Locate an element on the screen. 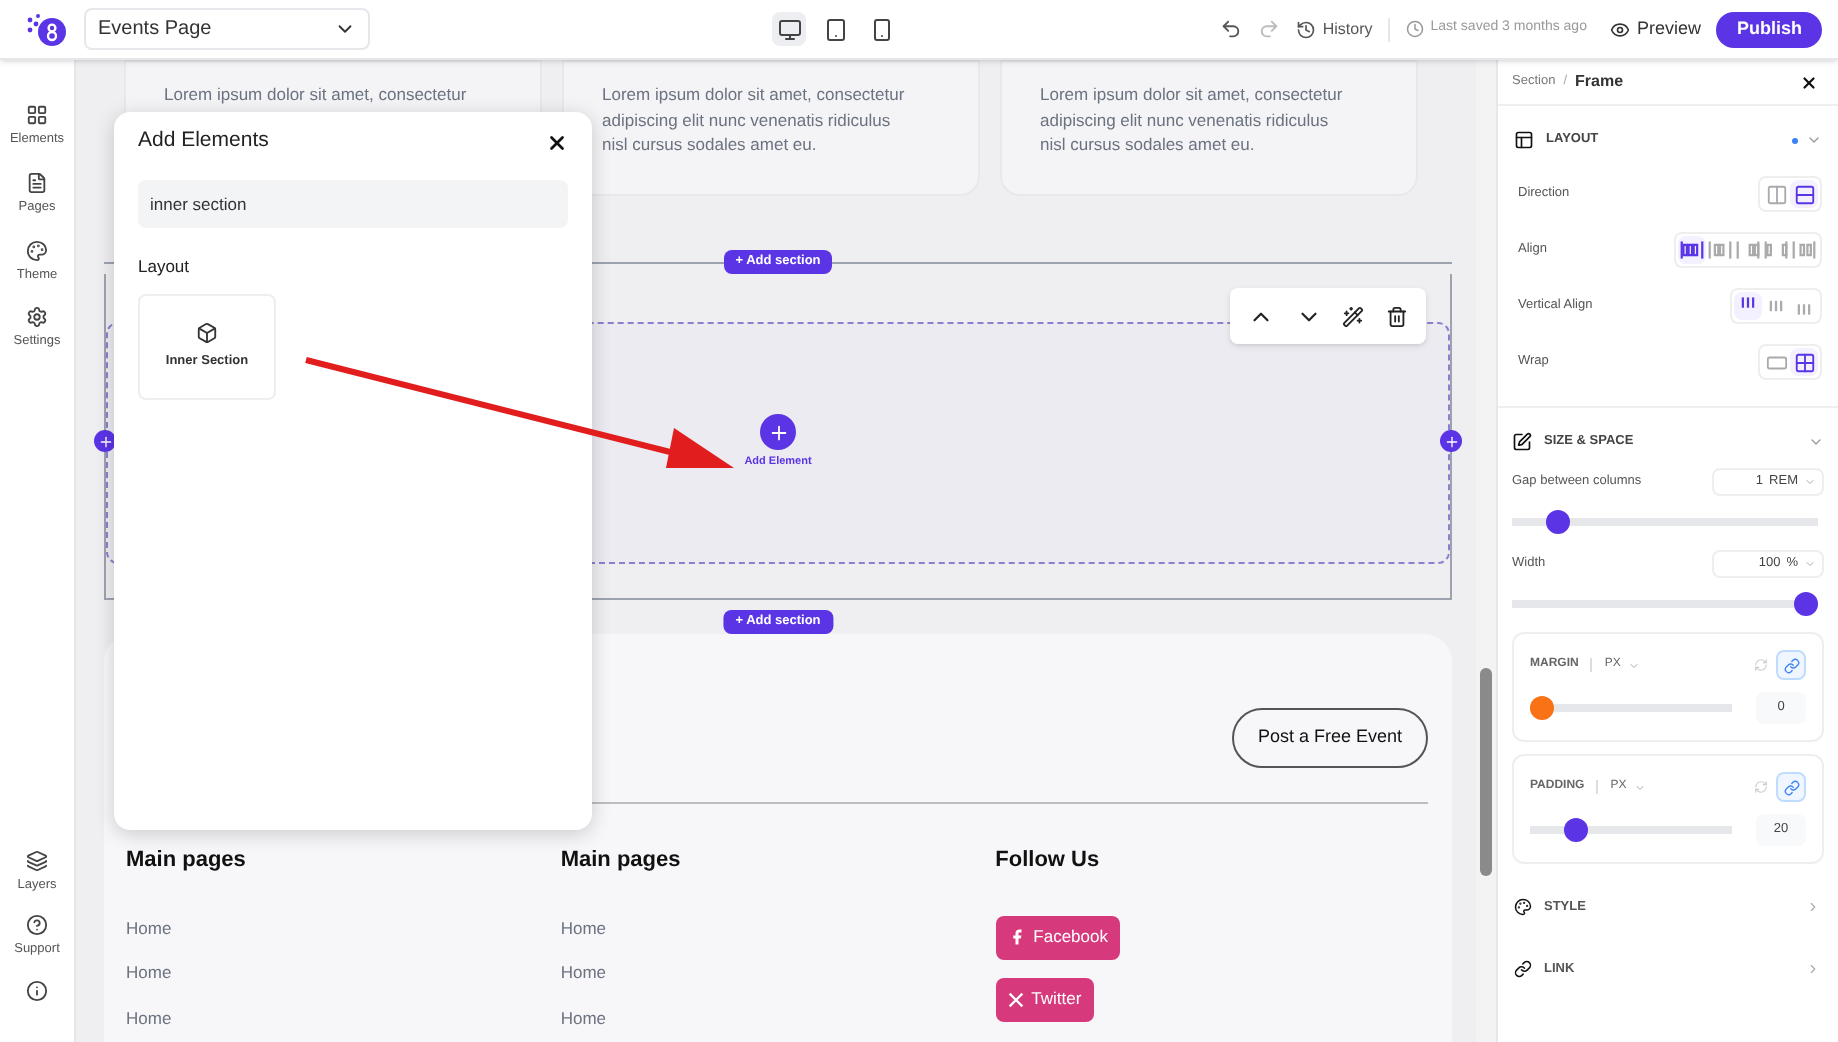 The width and height of the screenshot is (1838, 1042). tablet-icon is located at coordinates (835, 29).